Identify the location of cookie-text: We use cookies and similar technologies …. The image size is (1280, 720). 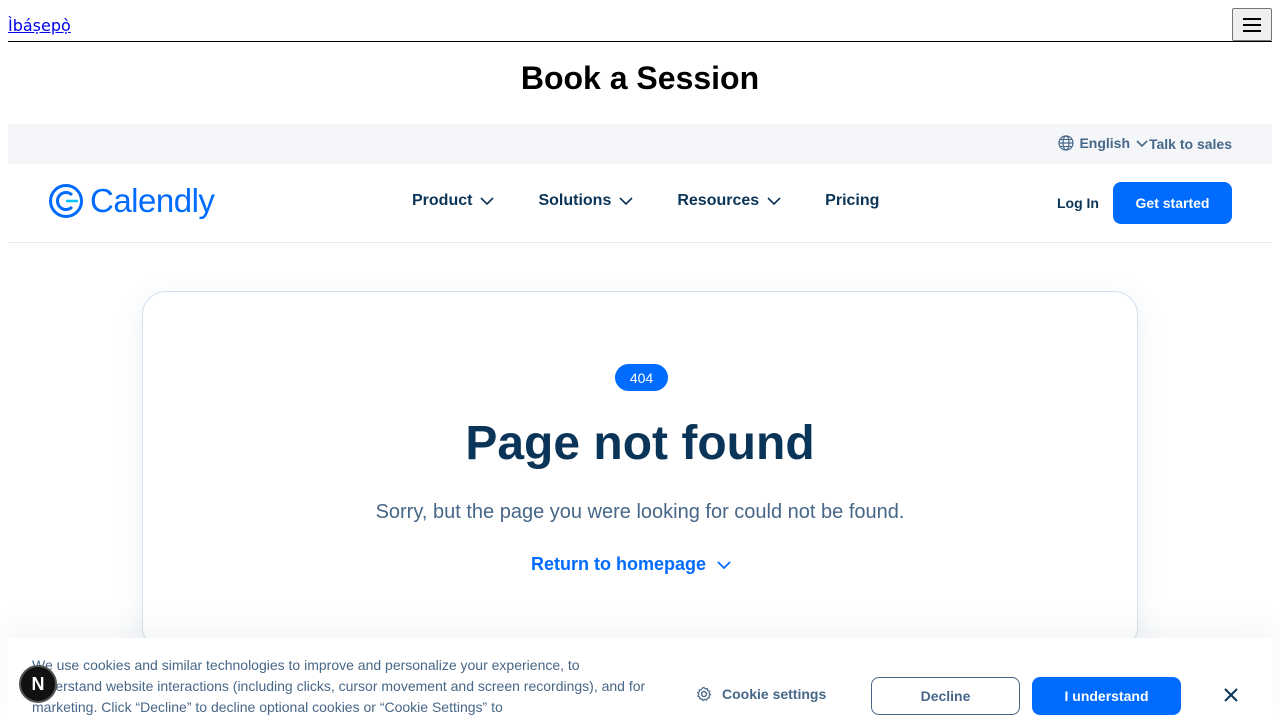
(339, 686).